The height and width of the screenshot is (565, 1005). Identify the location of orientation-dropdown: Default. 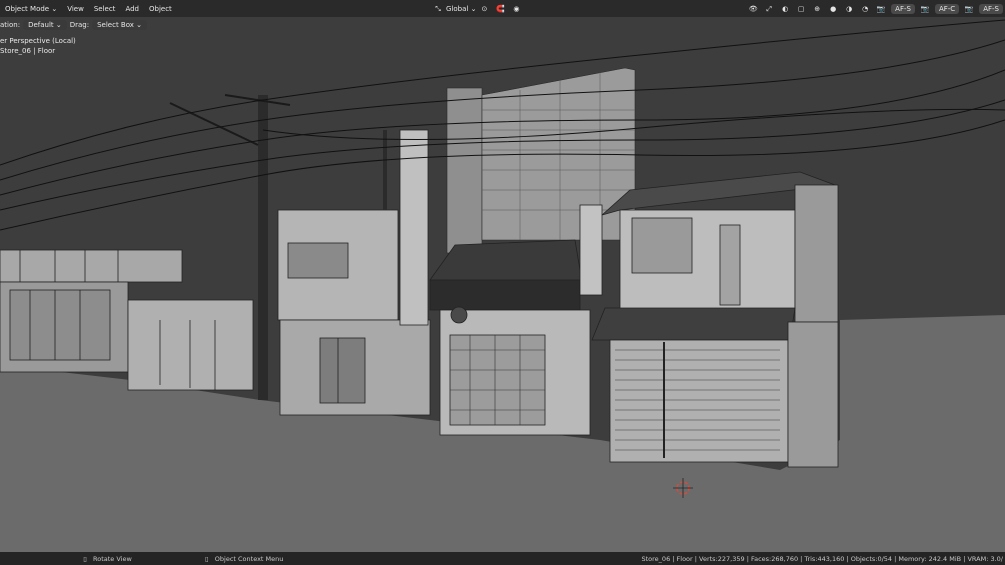
(45, 24).